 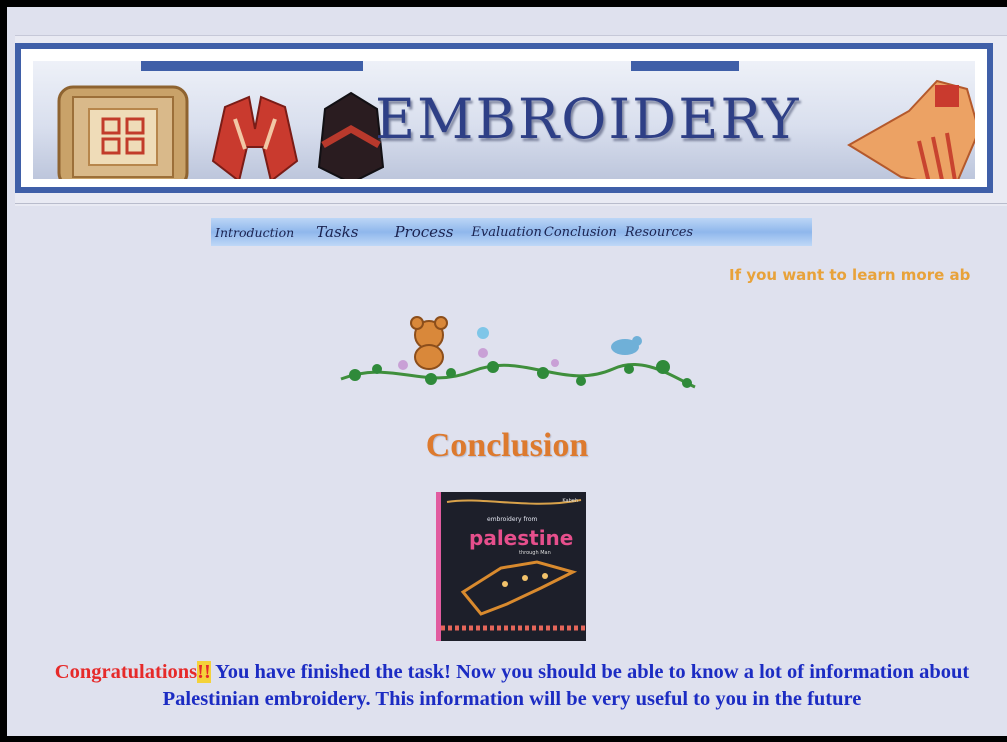 What do you see at coordinates (850, 275) in the screenshot?
I see `scrolling-marquee-text: If you want to learn more ab` at bounding box center [850, 275].